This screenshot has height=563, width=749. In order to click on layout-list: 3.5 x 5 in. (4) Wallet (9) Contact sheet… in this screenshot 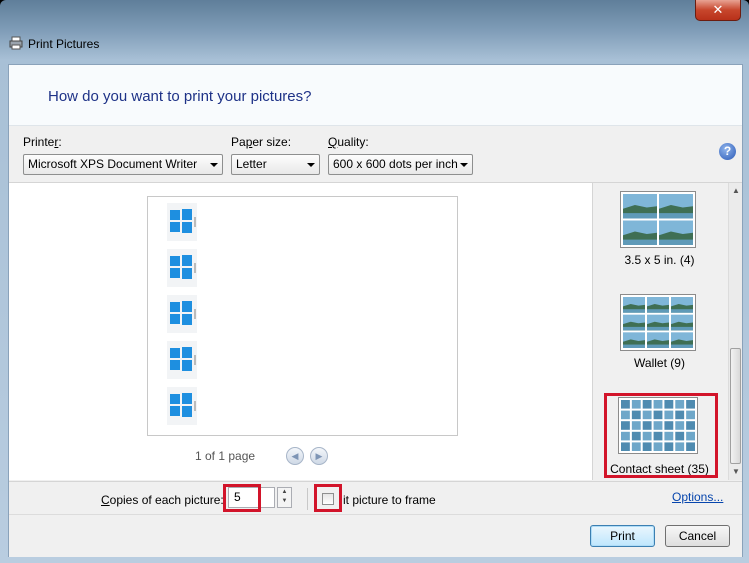, I will do `click(660, 331)`.